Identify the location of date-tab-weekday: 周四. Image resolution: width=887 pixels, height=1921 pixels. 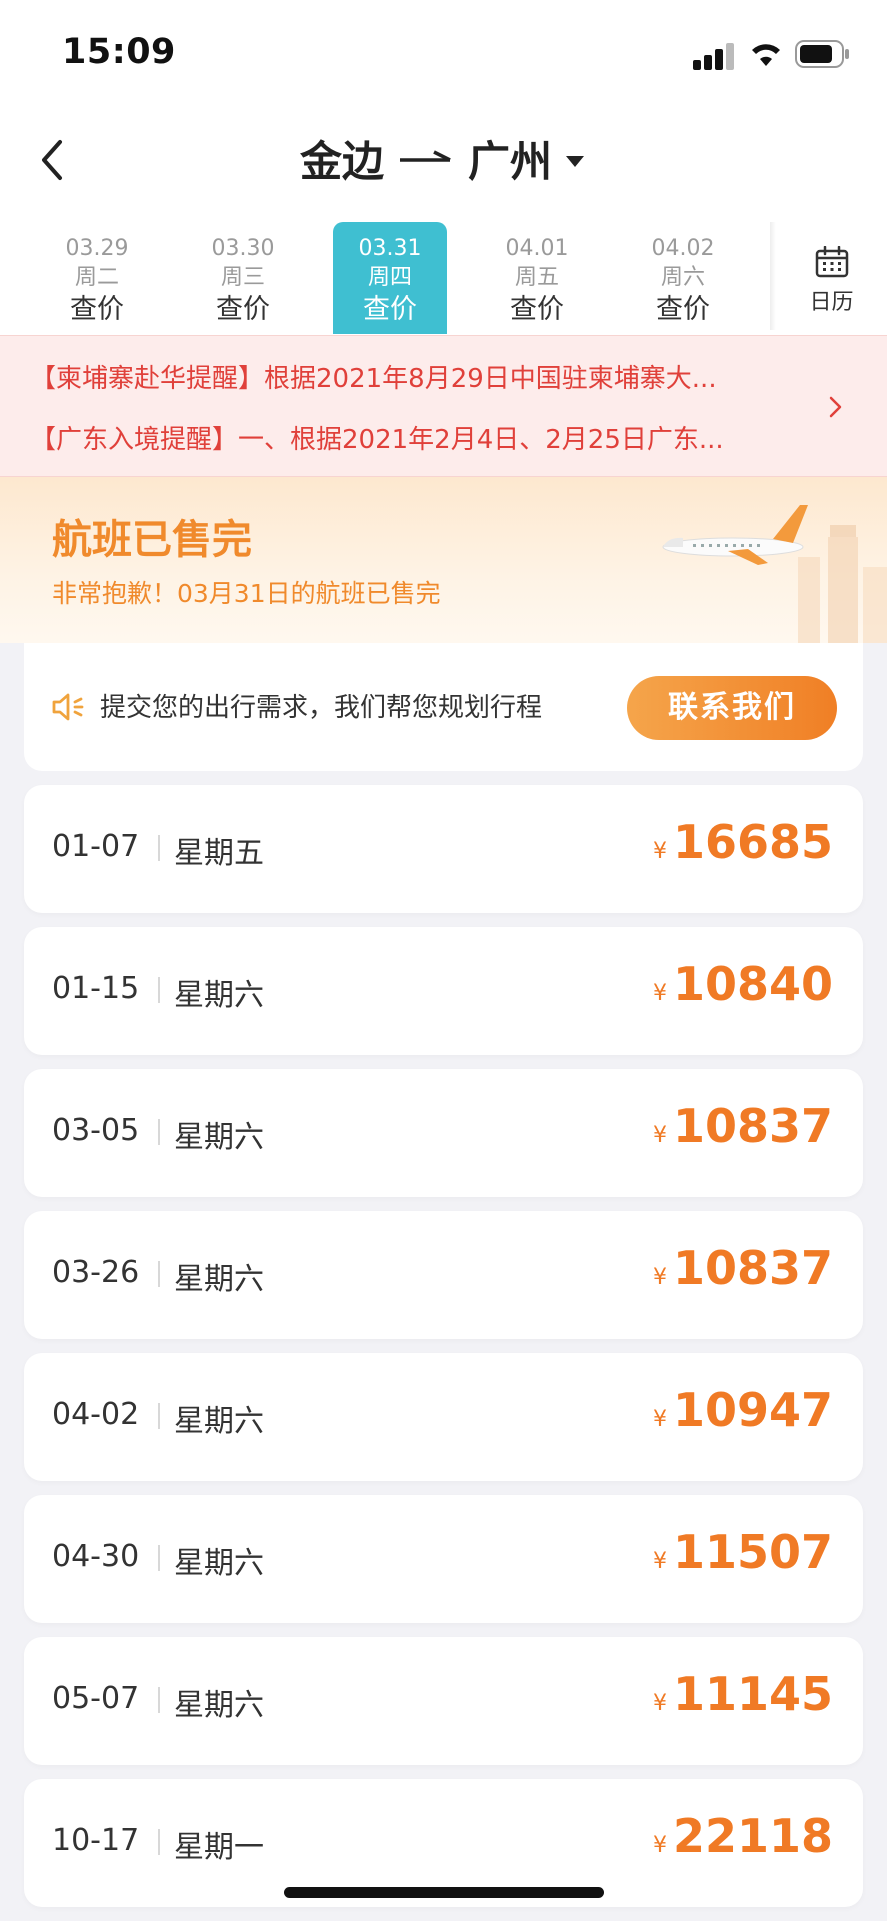
(389, 277).